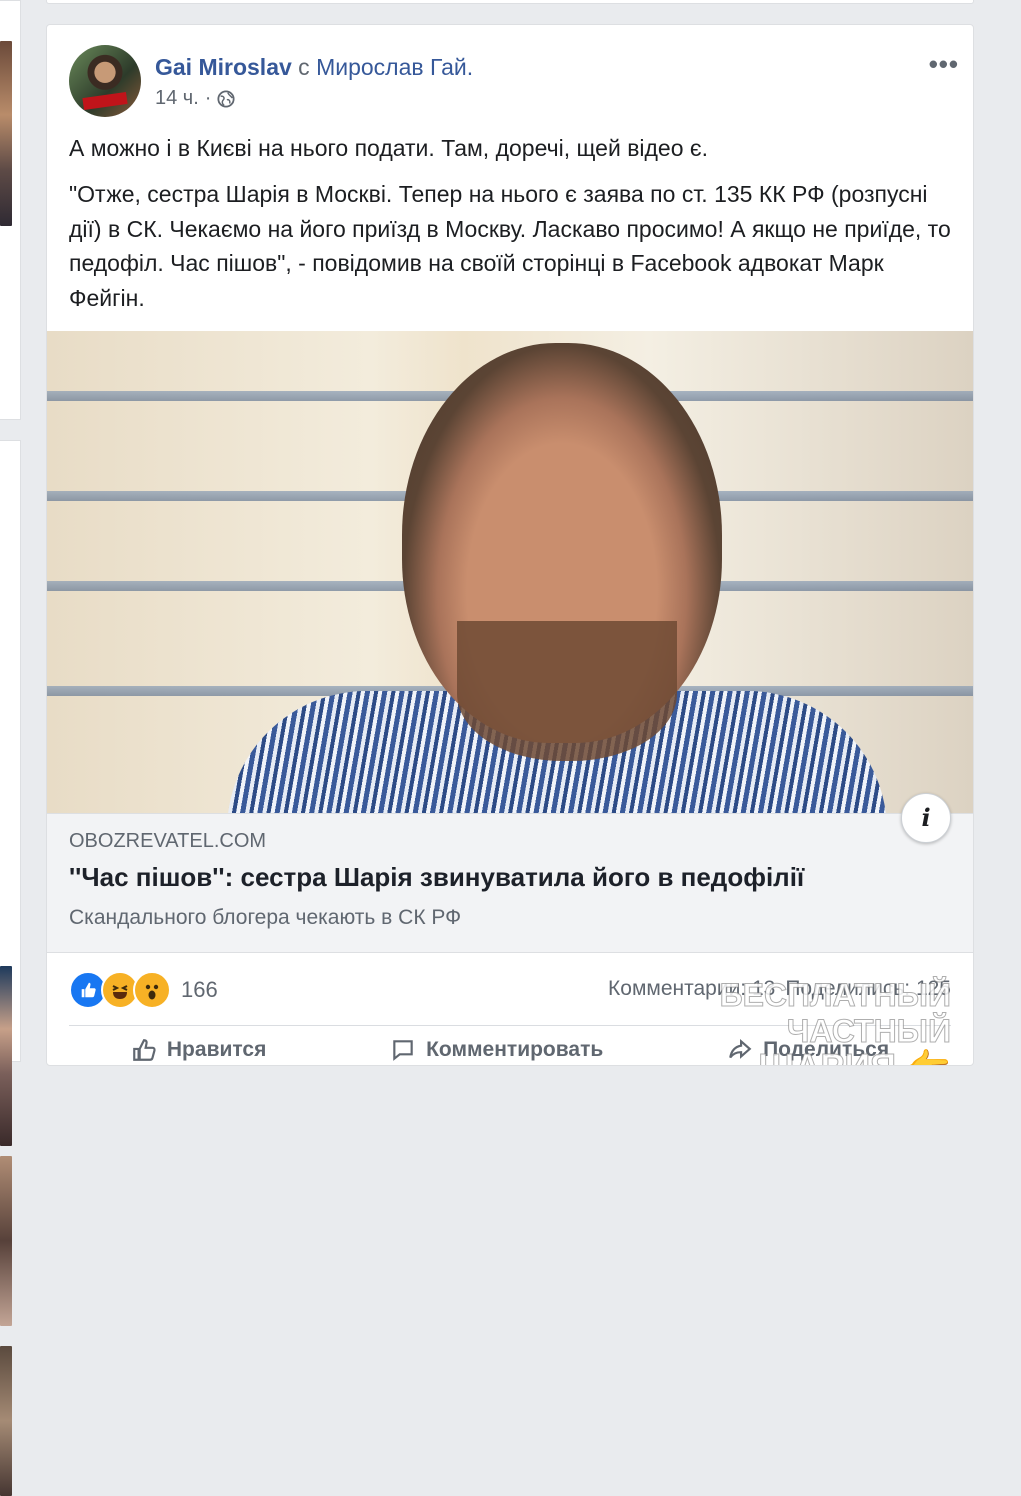  Describe the element at coordinates (226, 98) in the screenshot. I see `globe-icon` at that location.